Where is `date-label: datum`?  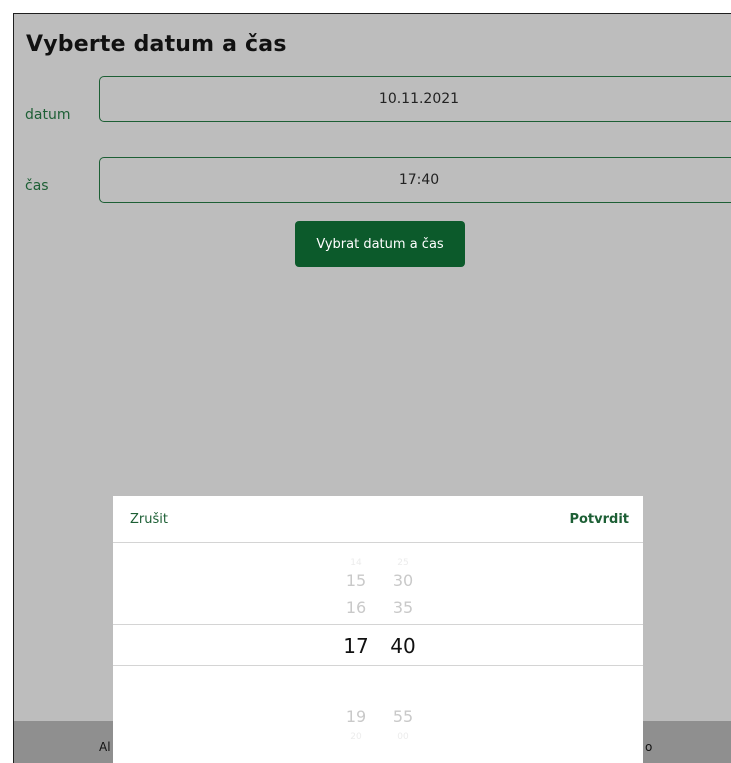
date-label: datum is located at coordinates (48, 115).